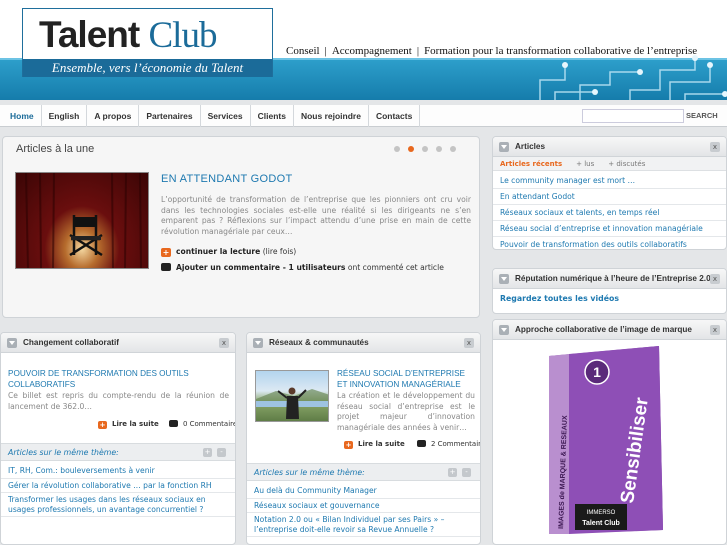  What do you see at coordinates (372, 51) in the screenshot?
I see `header-link-accompagnement: Accompagnement` at bounding box center [372, 51].